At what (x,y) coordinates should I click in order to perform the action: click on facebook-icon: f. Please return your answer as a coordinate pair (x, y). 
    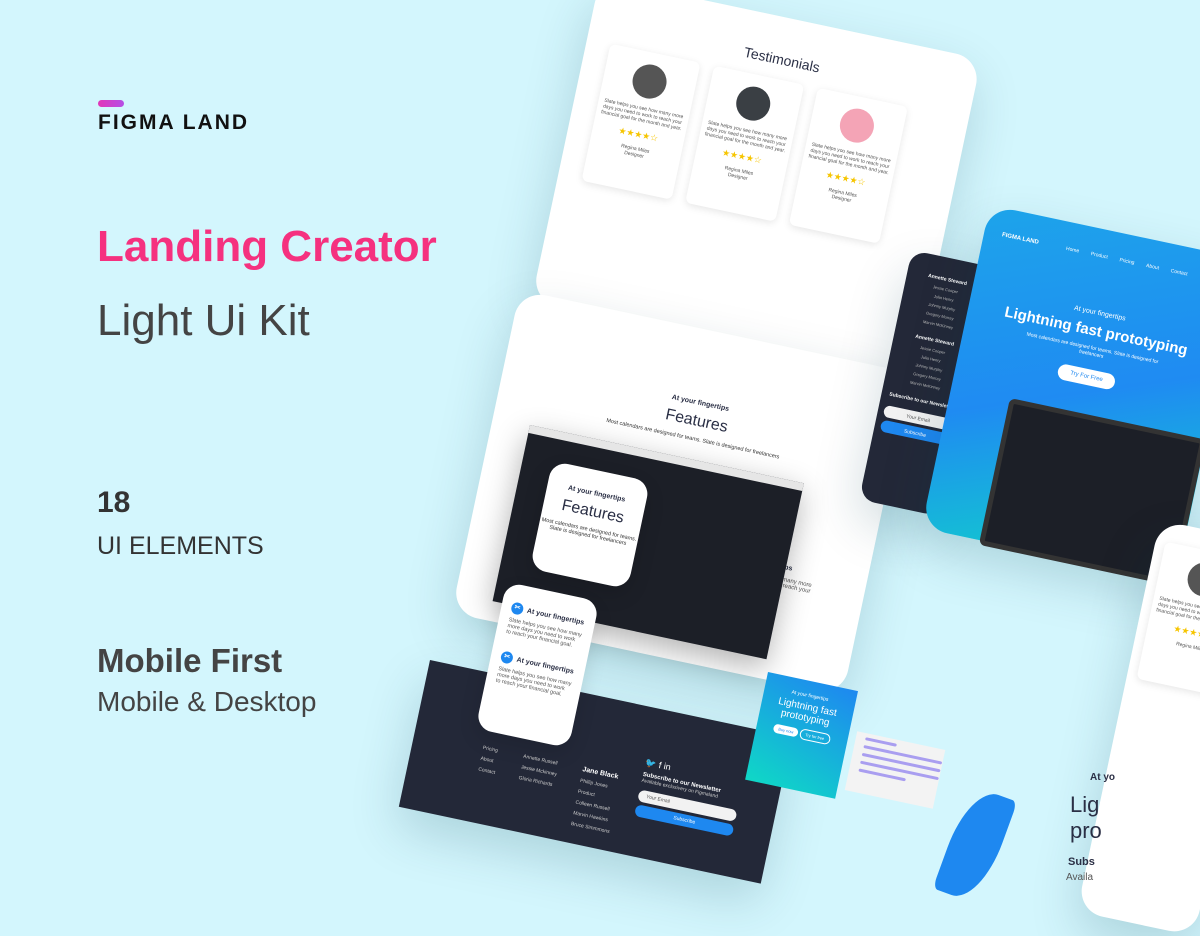
    Looking at the image, I should click on (660, 765).